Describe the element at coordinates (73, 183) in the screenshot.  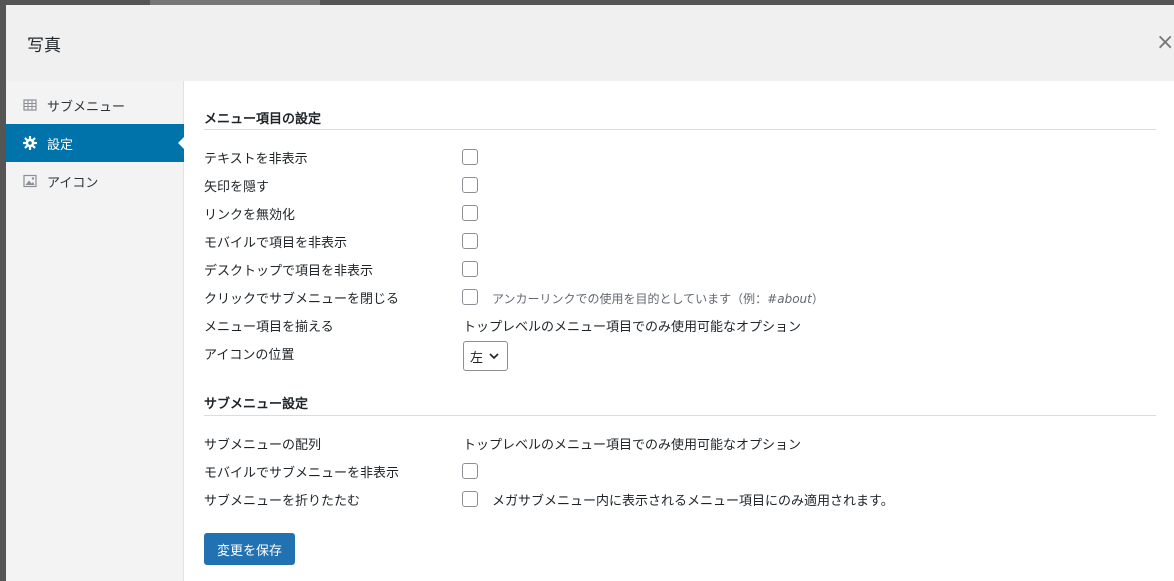
I see `sidebar-item-label: アイコン` at that location.